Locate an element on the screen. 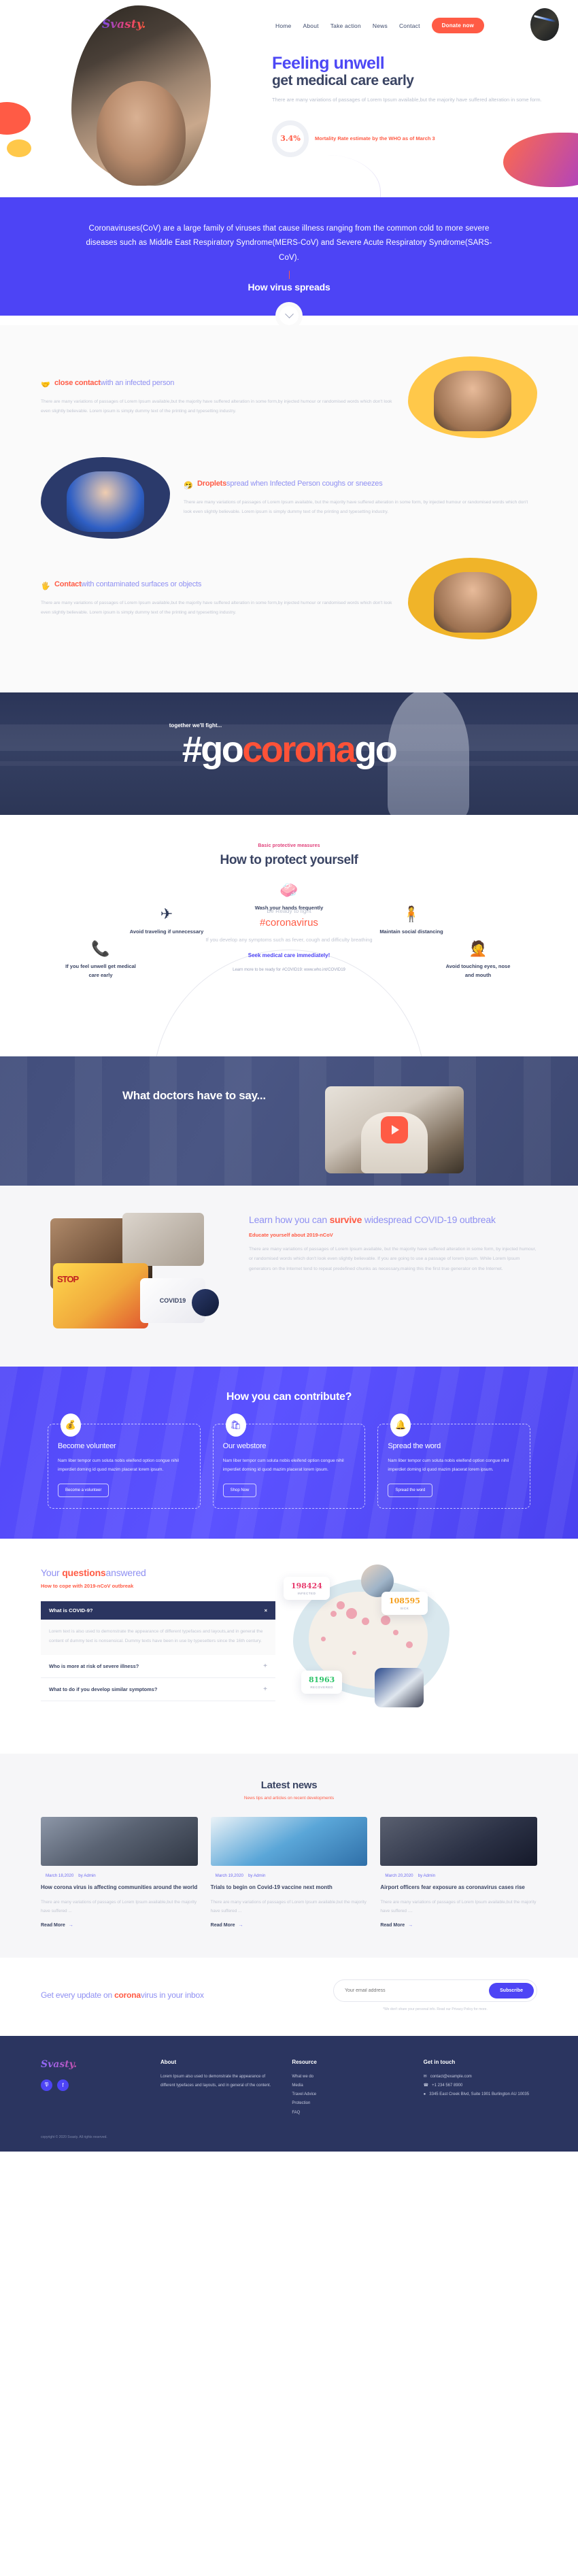  footer-logo: Svasty. is located at coordinates (92, 2064).